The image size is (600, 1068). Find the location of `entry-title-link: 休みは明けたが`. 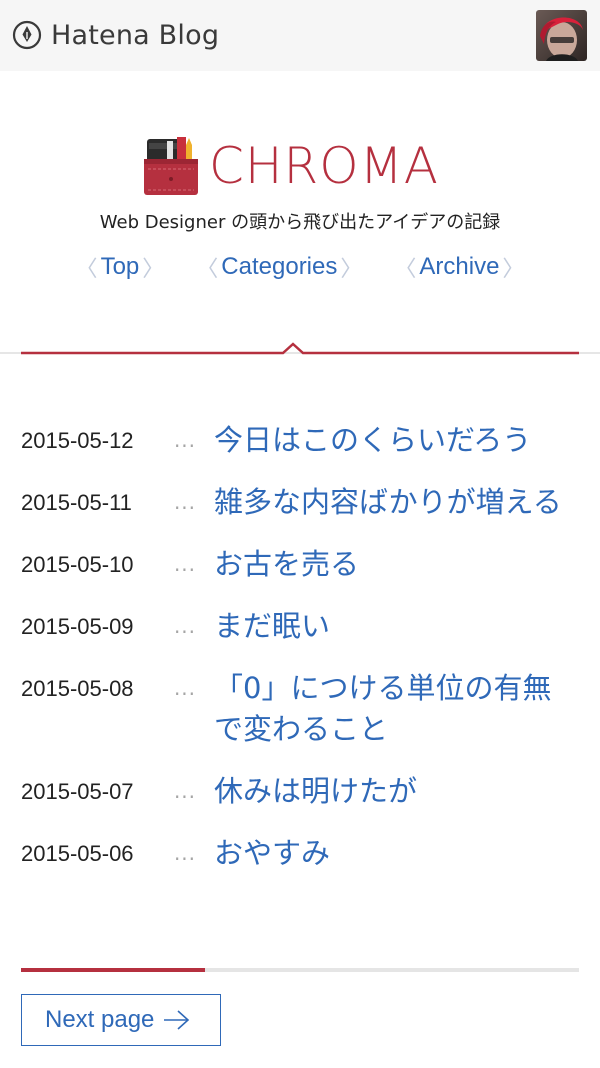

entry-title-link: 休みは明けたが is located at coordinates (397, 791).